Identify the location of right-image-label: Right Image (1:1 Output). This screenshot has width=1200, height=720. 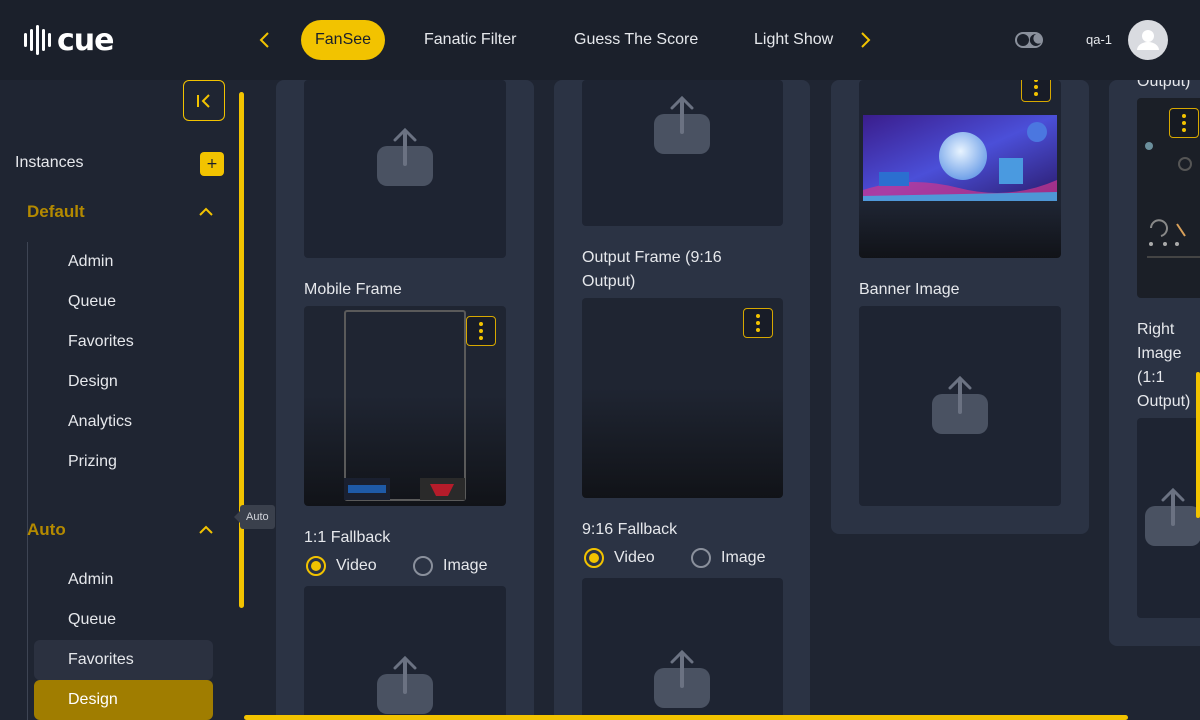
(1164, 365).